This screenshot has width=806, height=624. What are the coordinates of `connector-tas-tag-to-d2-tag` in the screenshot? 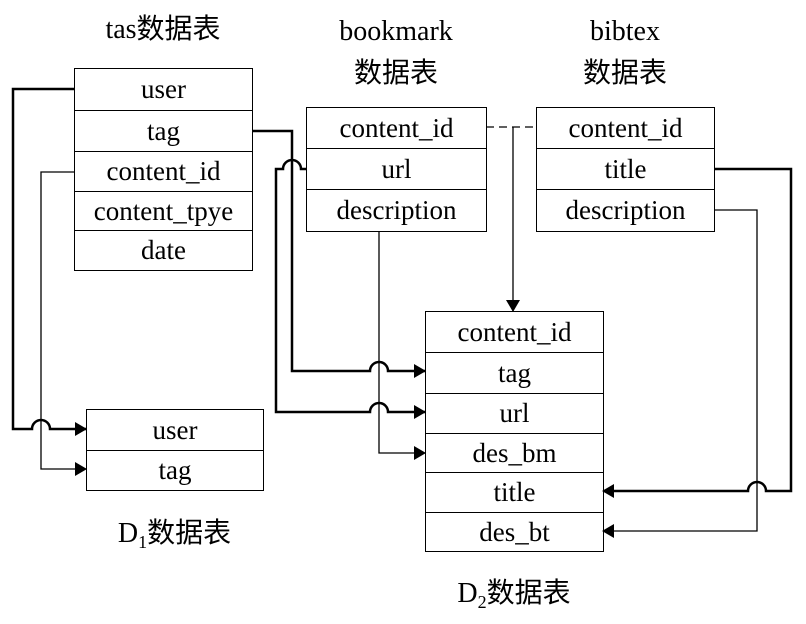 It's located at (339, 253).